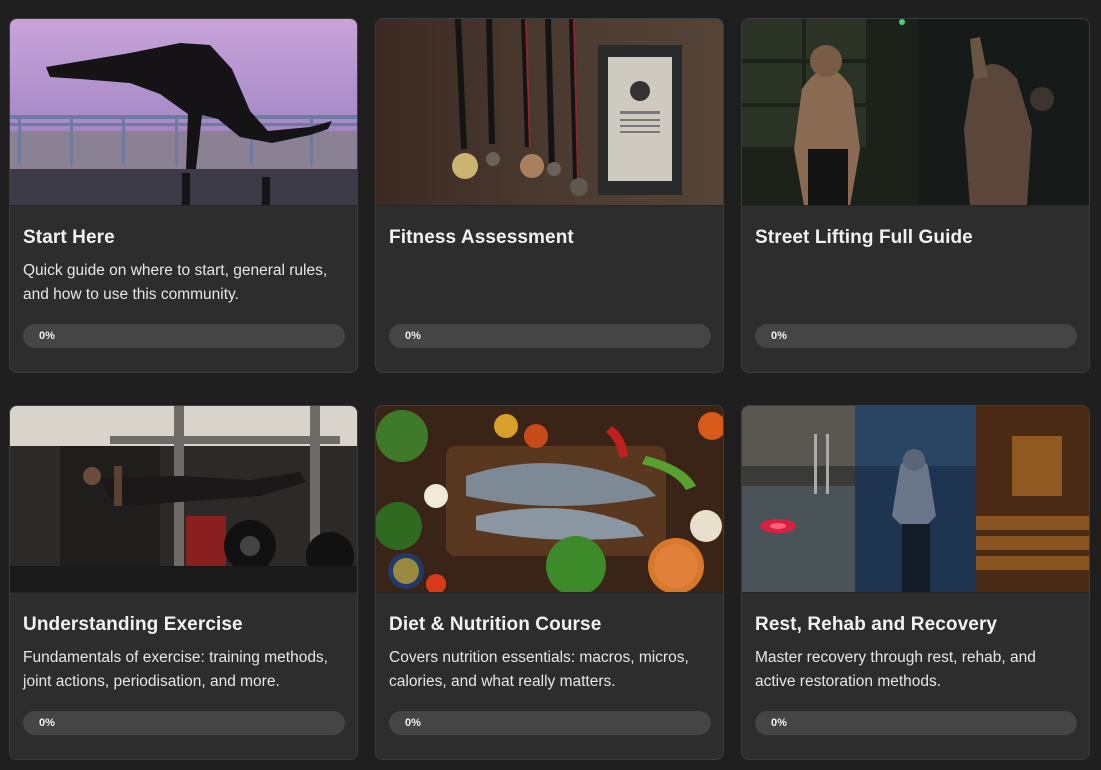 The height and width of the screenshot is (770, 1101). What do you see at coordinates (495, 624) in the screenshot?
I see `course-title: Diet & Nutrition Course` at bounding box center [495, 624].